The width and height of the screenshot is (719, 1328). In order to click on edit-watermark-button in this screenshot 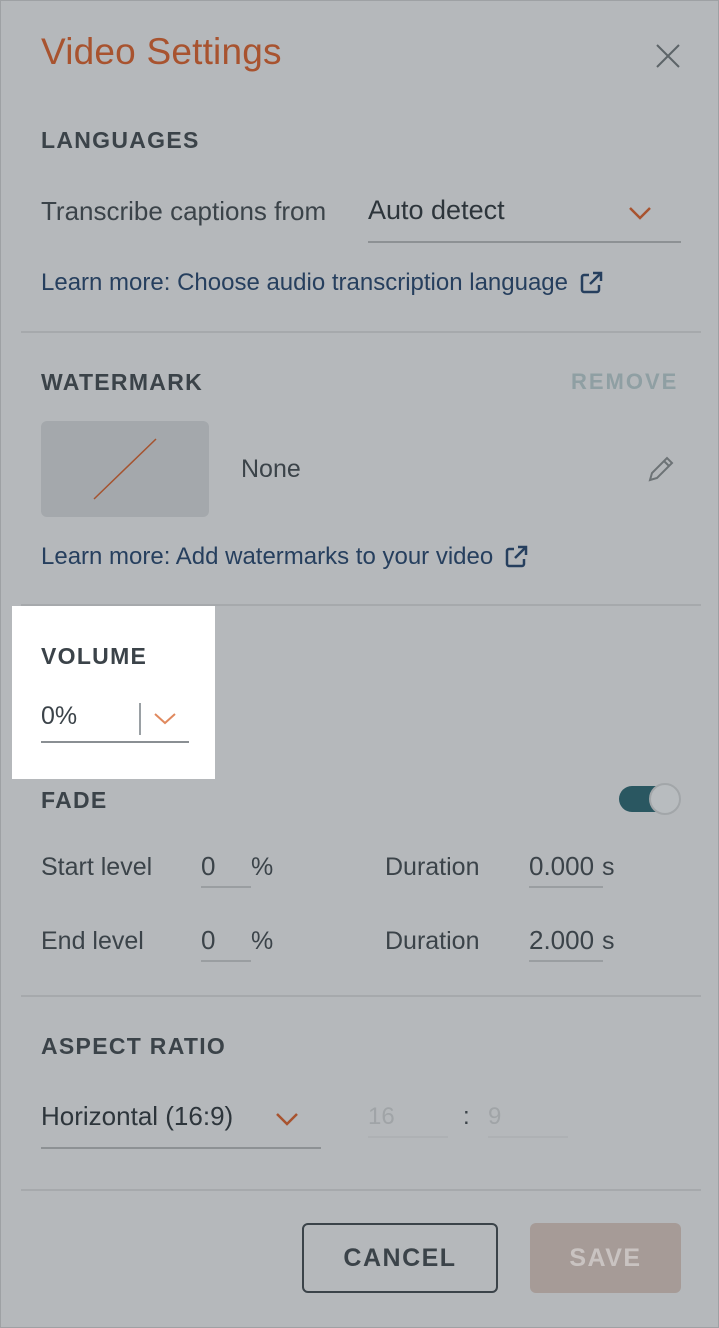, I will do `click(661, 469)`.